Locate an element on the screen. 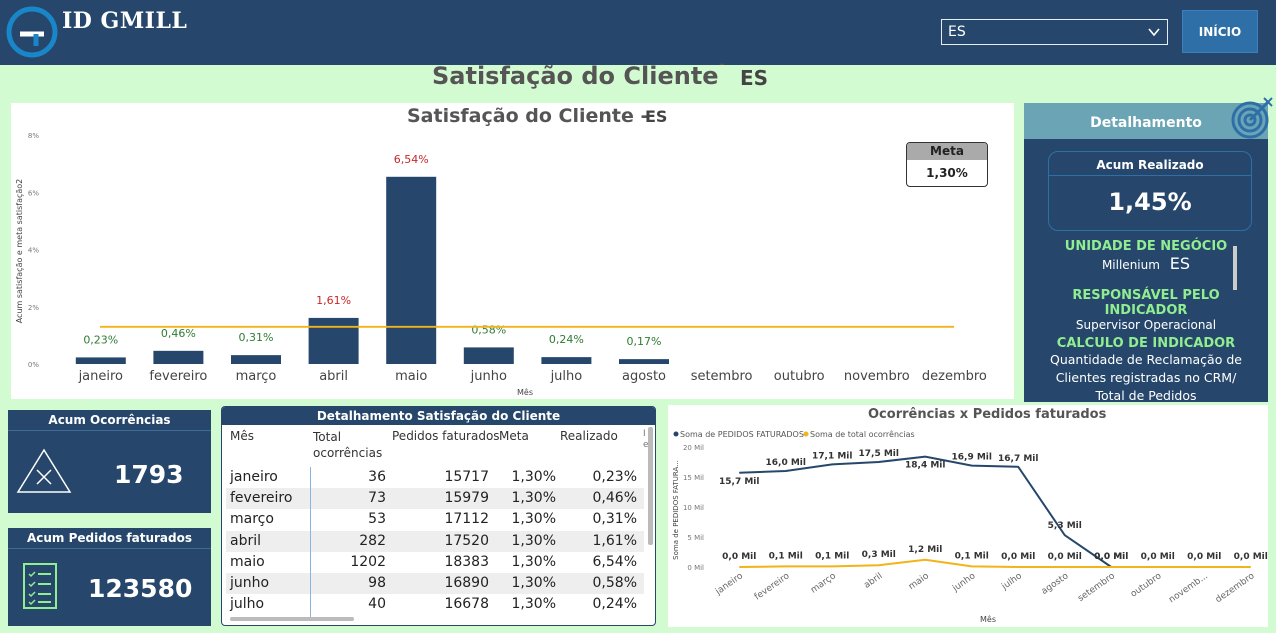 Image resolution: width=1276 pixels, height=633 pixels. checklist-icon is located at coordinates (40, 586).